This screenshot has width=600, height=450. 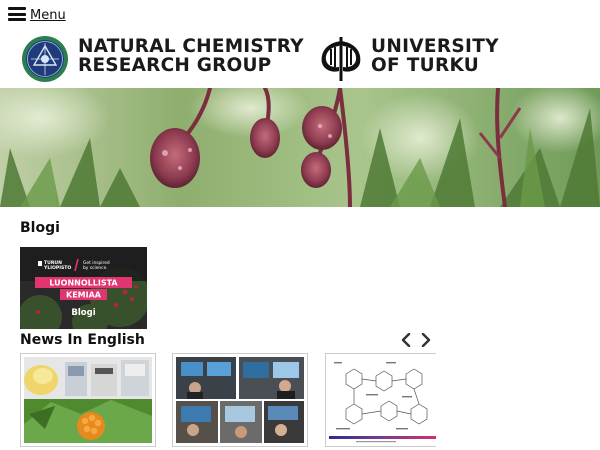 What do you see at coordinates (191, 46) in the screenshot?
I see `ncrg-line-1: NATURAL CHEMISTRY` at bounding box center [191, 46].